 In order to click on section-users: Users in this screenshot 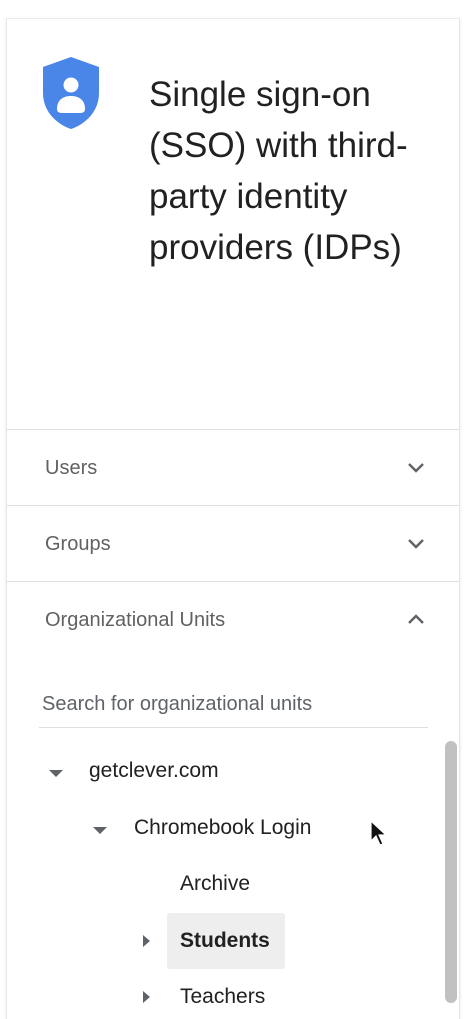, I will do `click(233, 467)`.